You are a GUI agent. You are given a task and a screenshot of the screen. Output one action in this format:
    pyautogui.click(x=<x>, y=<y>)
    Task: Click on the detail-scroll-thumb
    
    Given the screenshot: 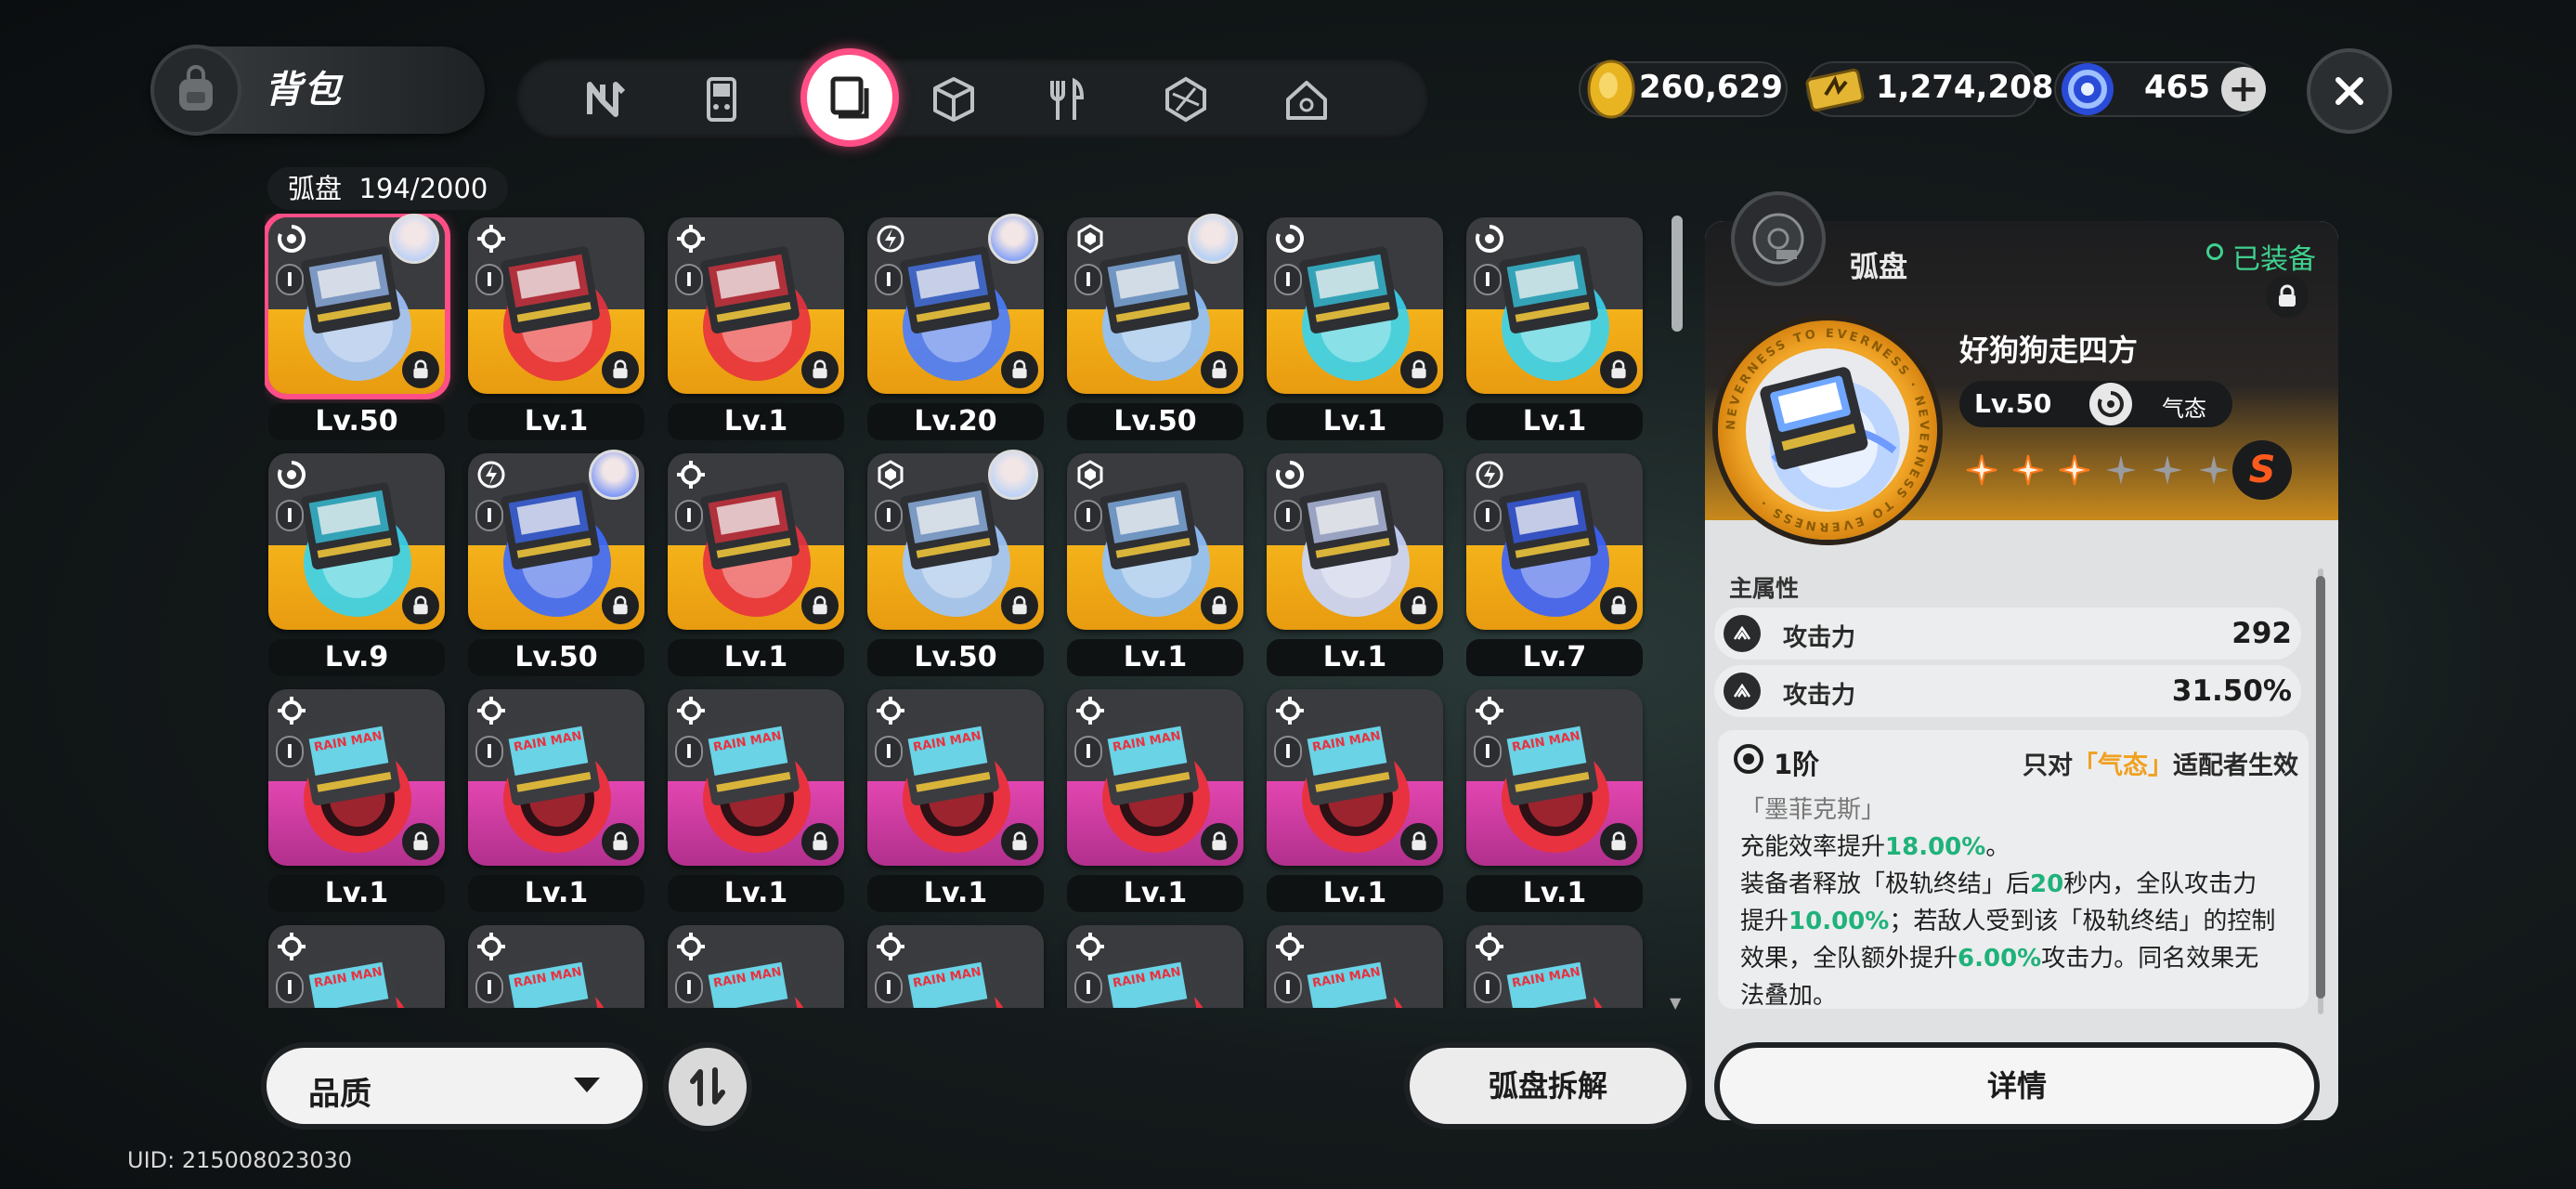 What is the action you would take?
    pyautogui.click(x=2320, y=788)
    